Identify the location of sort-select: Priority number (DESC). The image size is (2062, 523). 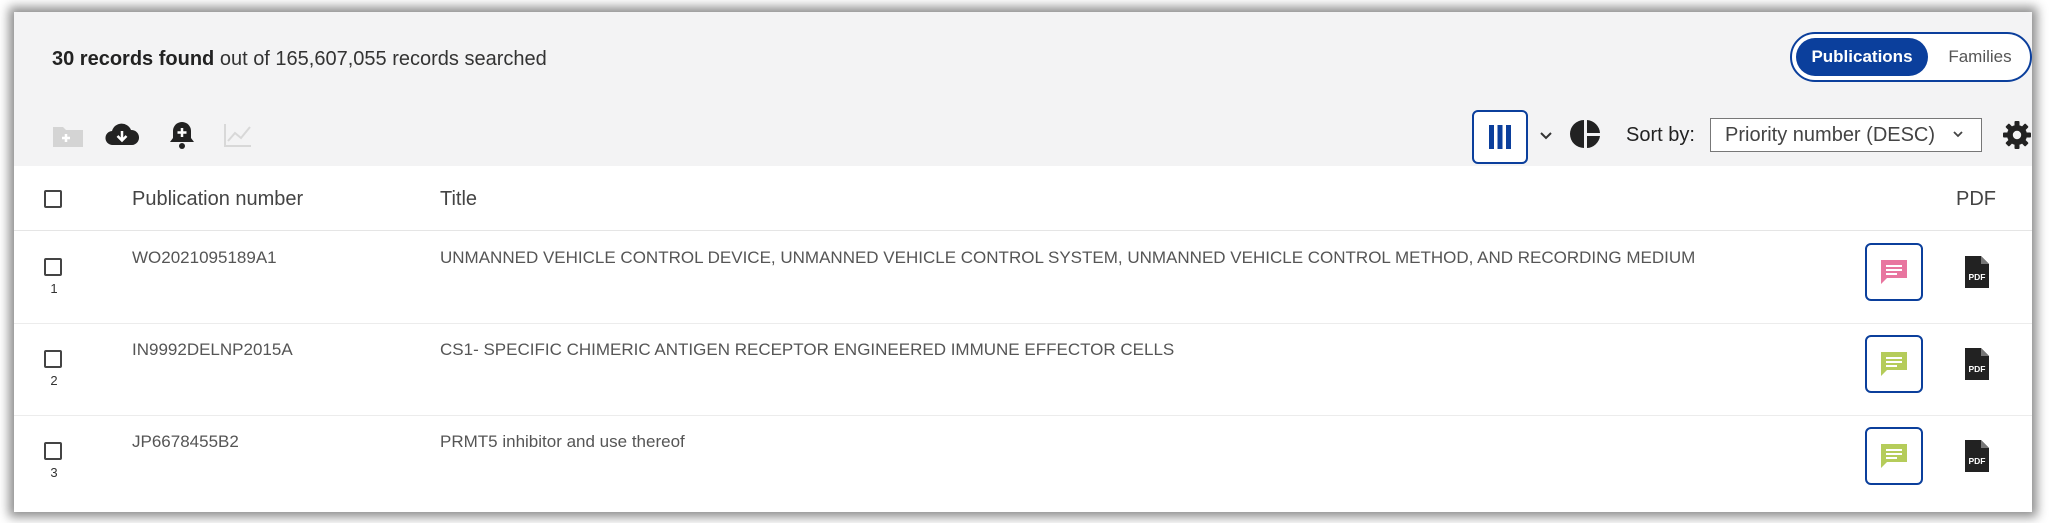
(1846, 135).